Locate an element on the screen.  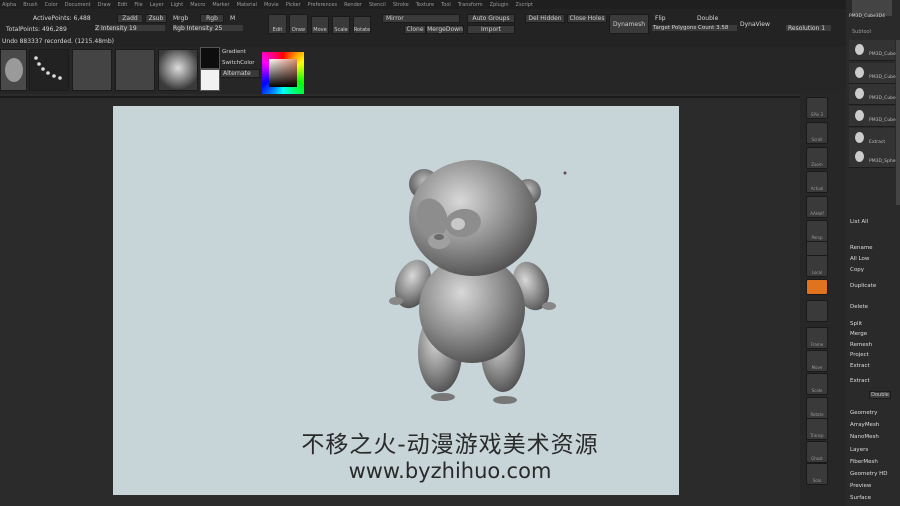
subtool-label: Extract is located at coordinates (877, 142).